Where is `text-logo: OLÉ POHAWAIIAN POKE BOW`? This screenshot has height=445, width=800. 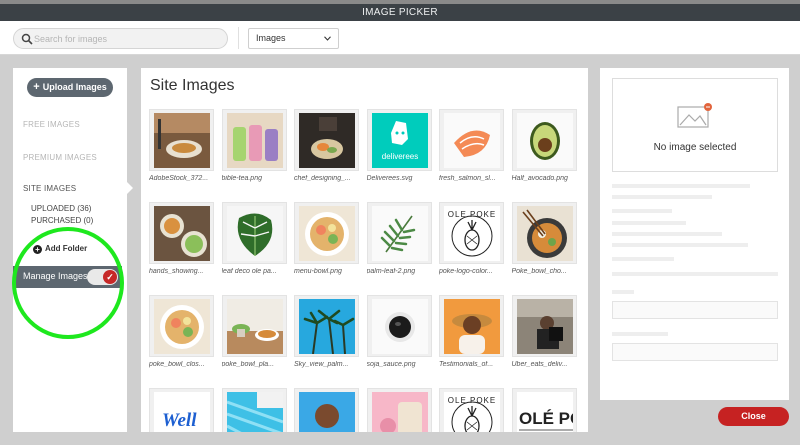 text-logo: OLÉ POHAWAIIAN POKE BOW is located at coordinates (544, 412).